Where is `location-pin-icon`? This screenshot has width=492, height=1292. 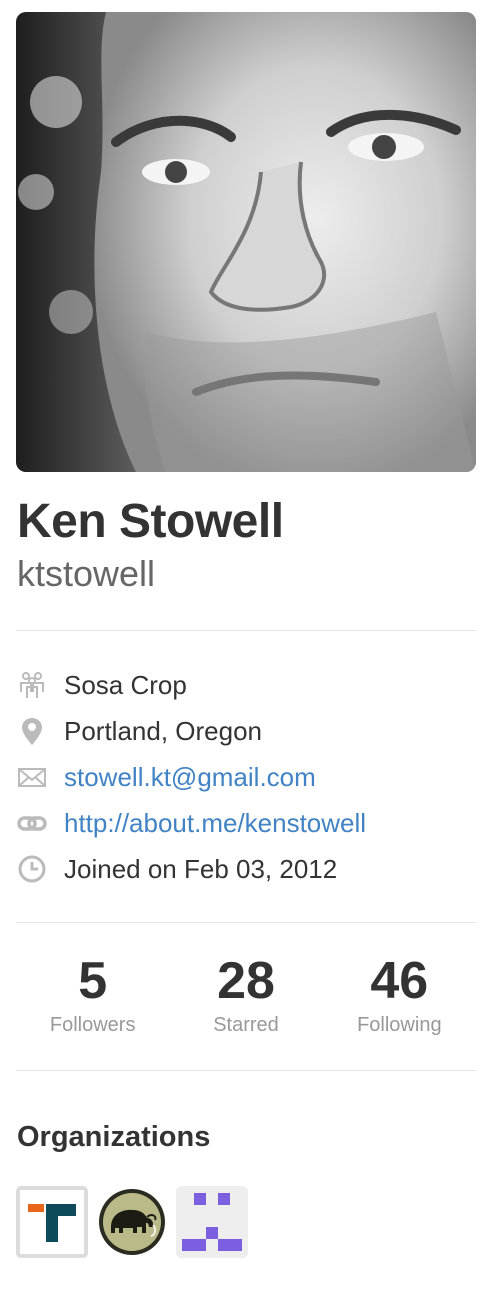
location-pin-icon is located at coordinates (32, 731).